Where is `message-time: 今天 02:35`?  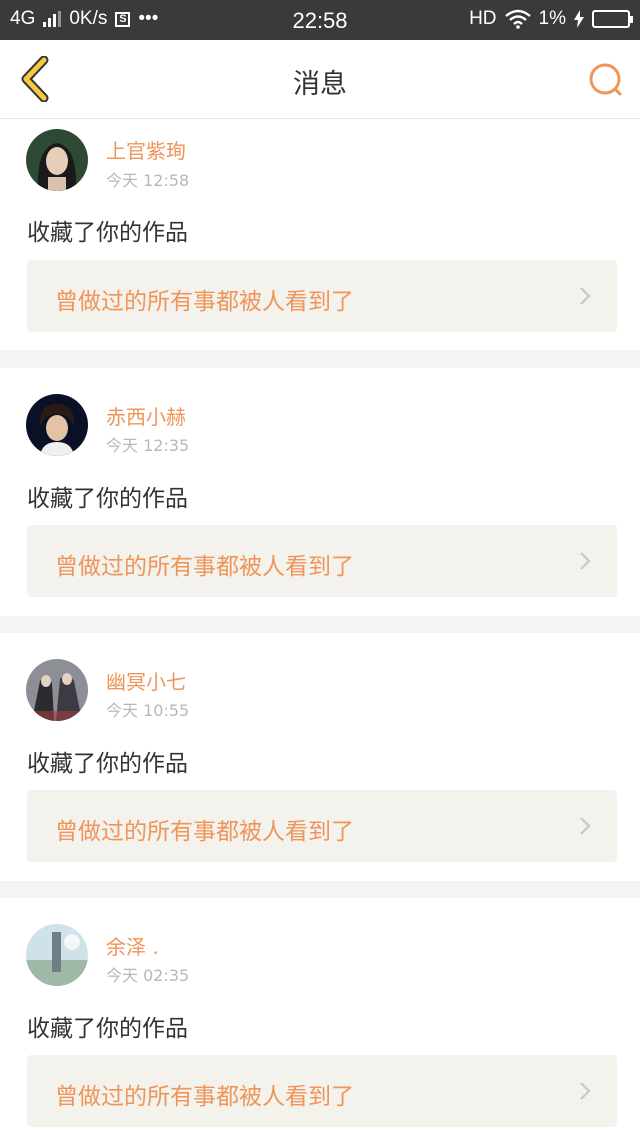 message-time: 今天 02:35 is located at coordinates (148, 975).